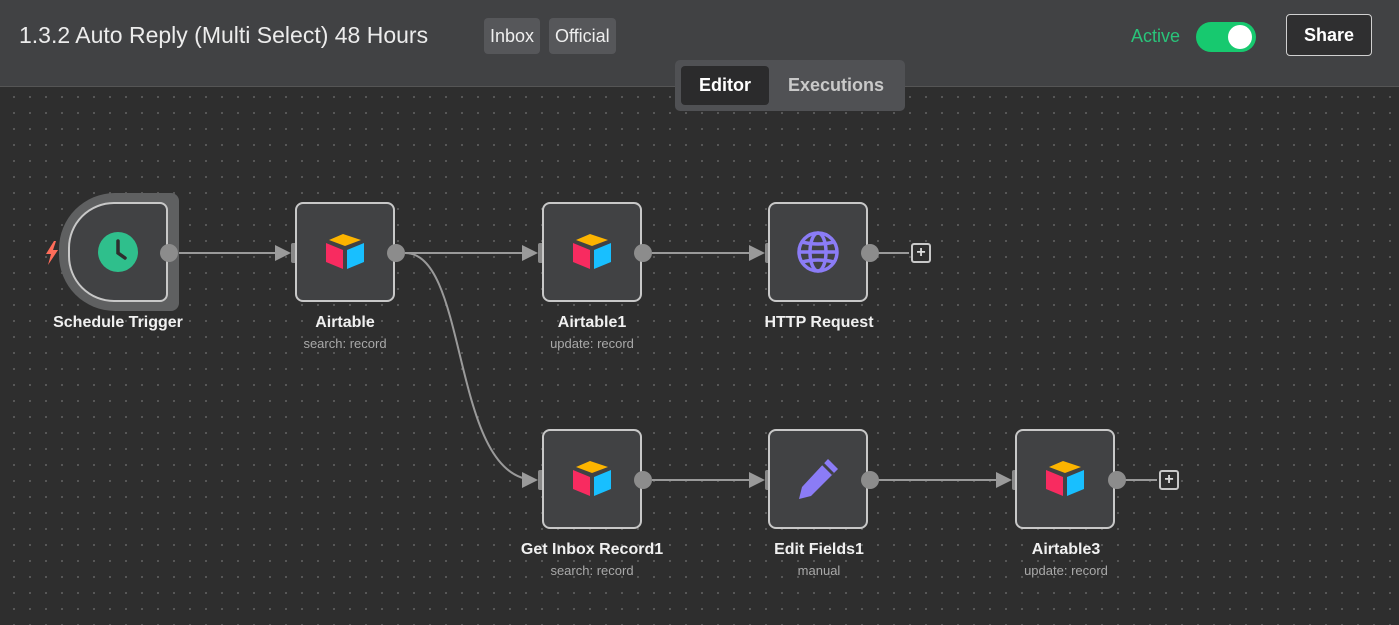 The image size is (1399, 625). What do you see at coordinates (592, 549) in the screenshot?
I see `node-label: Get Inbox Record1` at bounding box center [592, 549].